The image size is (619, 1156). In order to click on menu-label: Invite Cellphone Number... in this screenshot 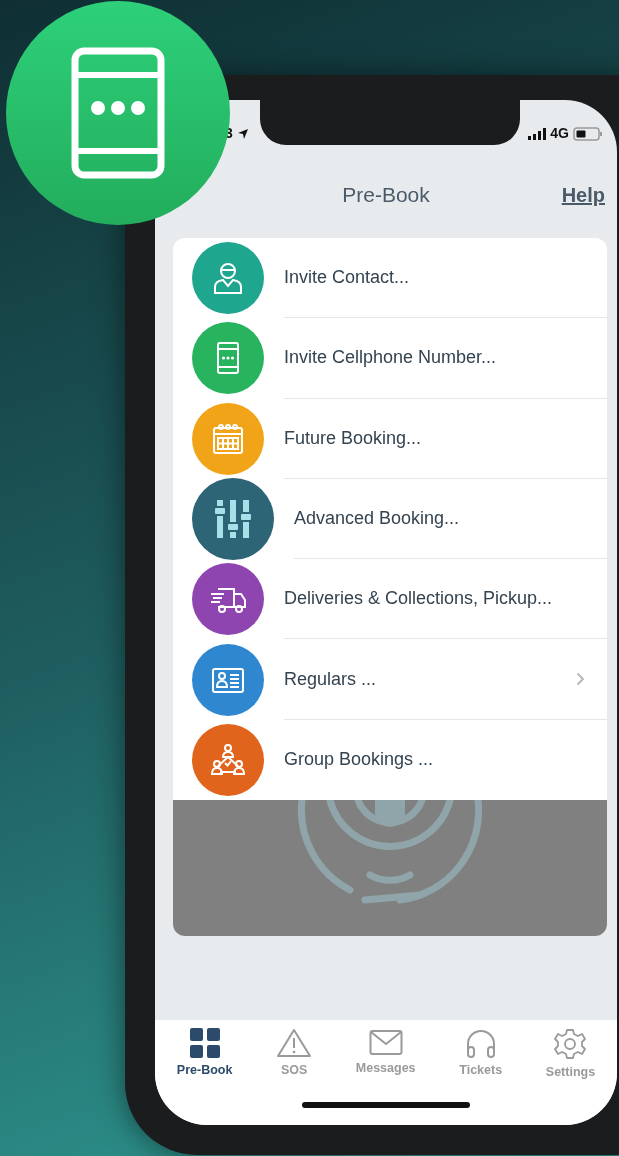, I will do `click(390, 358)`.